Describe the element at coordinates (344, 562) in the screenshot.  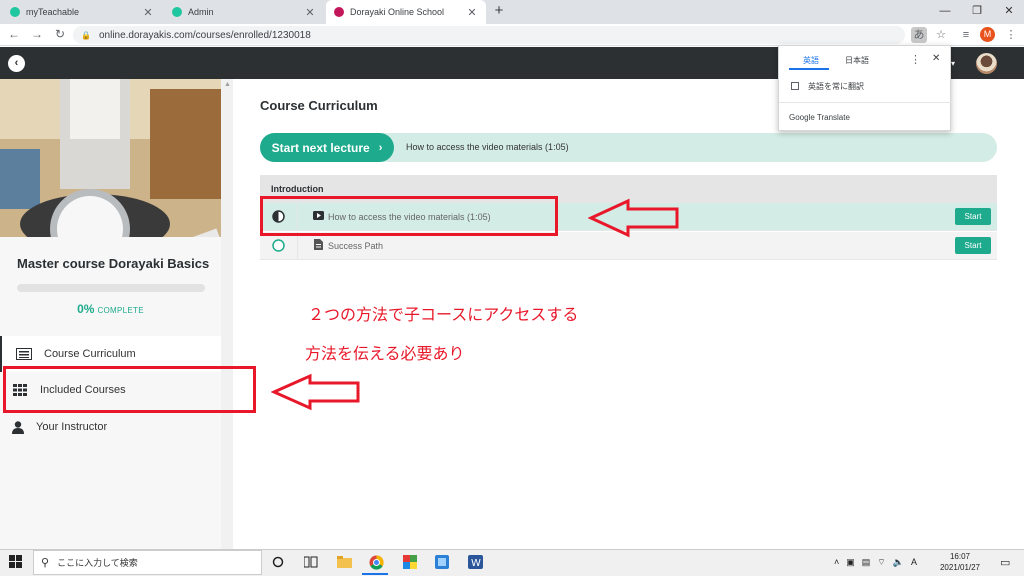
I see `file-explorer-icon` at that location.